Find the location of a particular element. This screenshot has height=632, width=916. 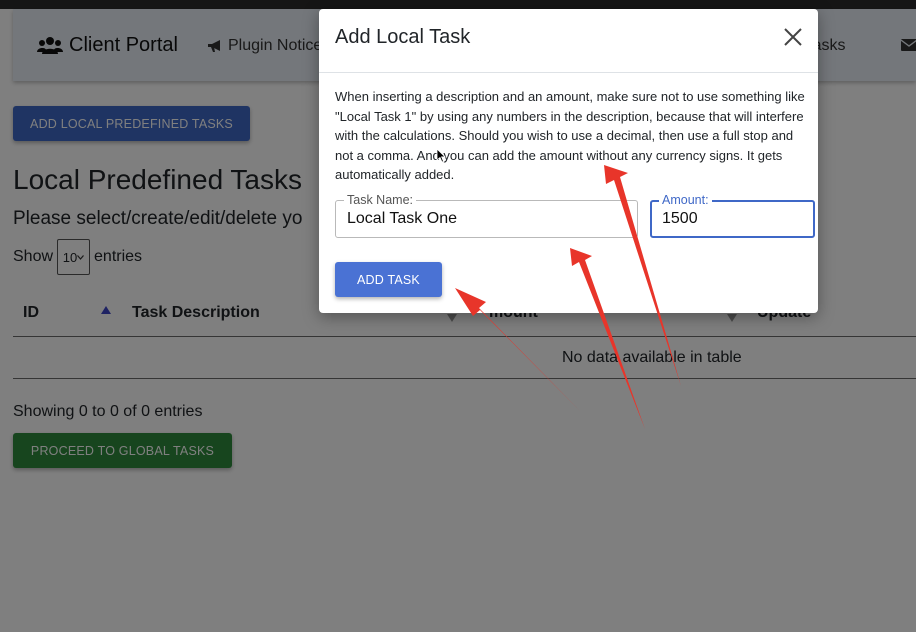

annotation-arrows is located at coordinates (568, 297).